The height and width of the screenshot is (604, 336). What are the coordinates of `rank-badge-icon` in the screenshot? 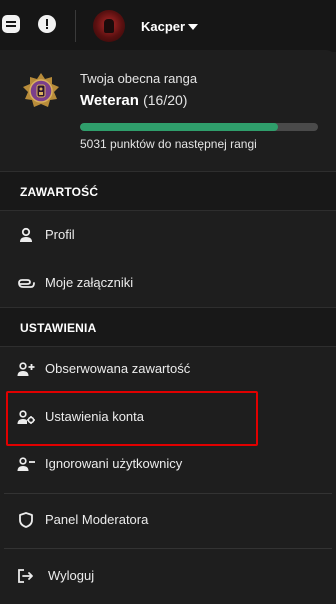 It's located at (41, 90).